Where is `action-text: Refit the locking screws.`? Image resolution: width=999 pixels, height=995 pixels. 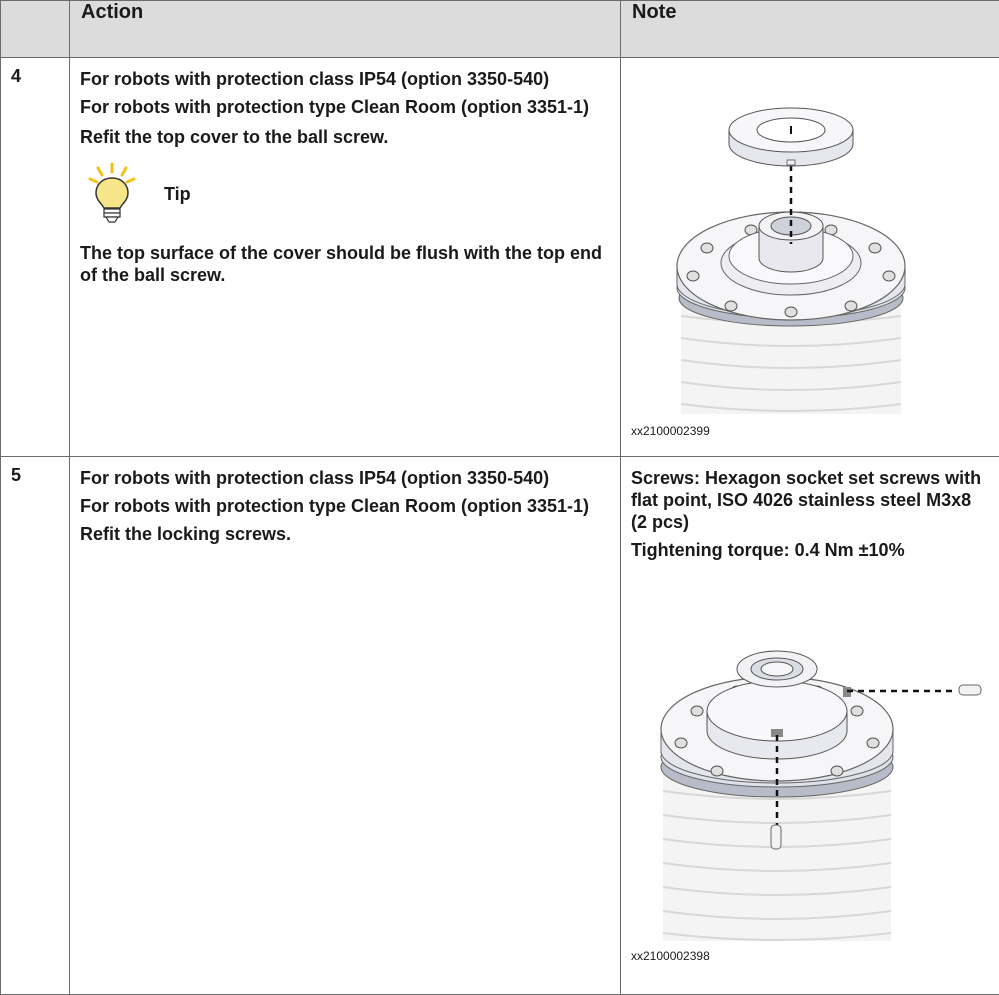 action-text: Refit the locking screws. is located at coordinates (345, 531).